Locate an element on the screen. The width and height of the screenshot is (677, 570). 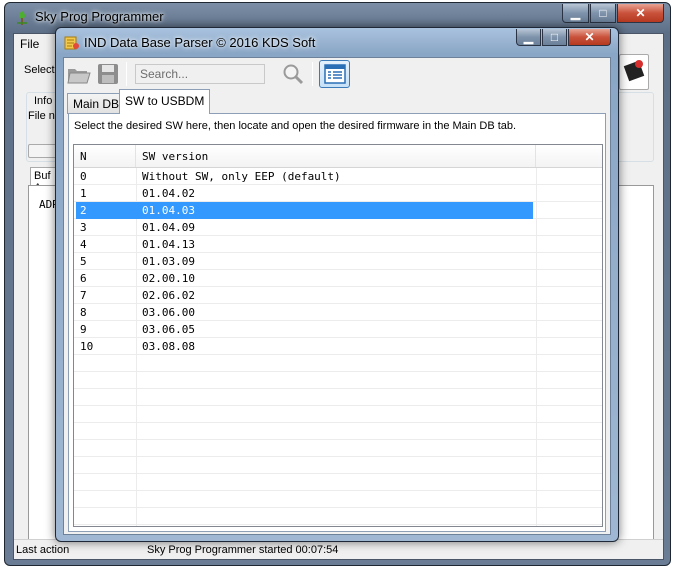
tab-sw-to-usbdm: SW to USBDM is located at coordinates (165, 101).